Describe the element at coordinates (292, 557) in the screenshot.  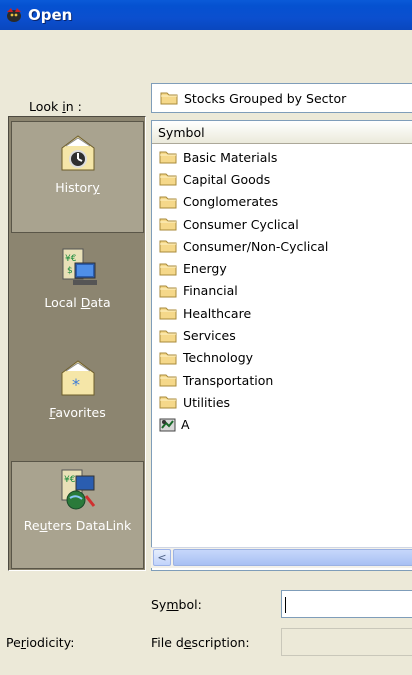
I see `scroll-thumb` at that location.